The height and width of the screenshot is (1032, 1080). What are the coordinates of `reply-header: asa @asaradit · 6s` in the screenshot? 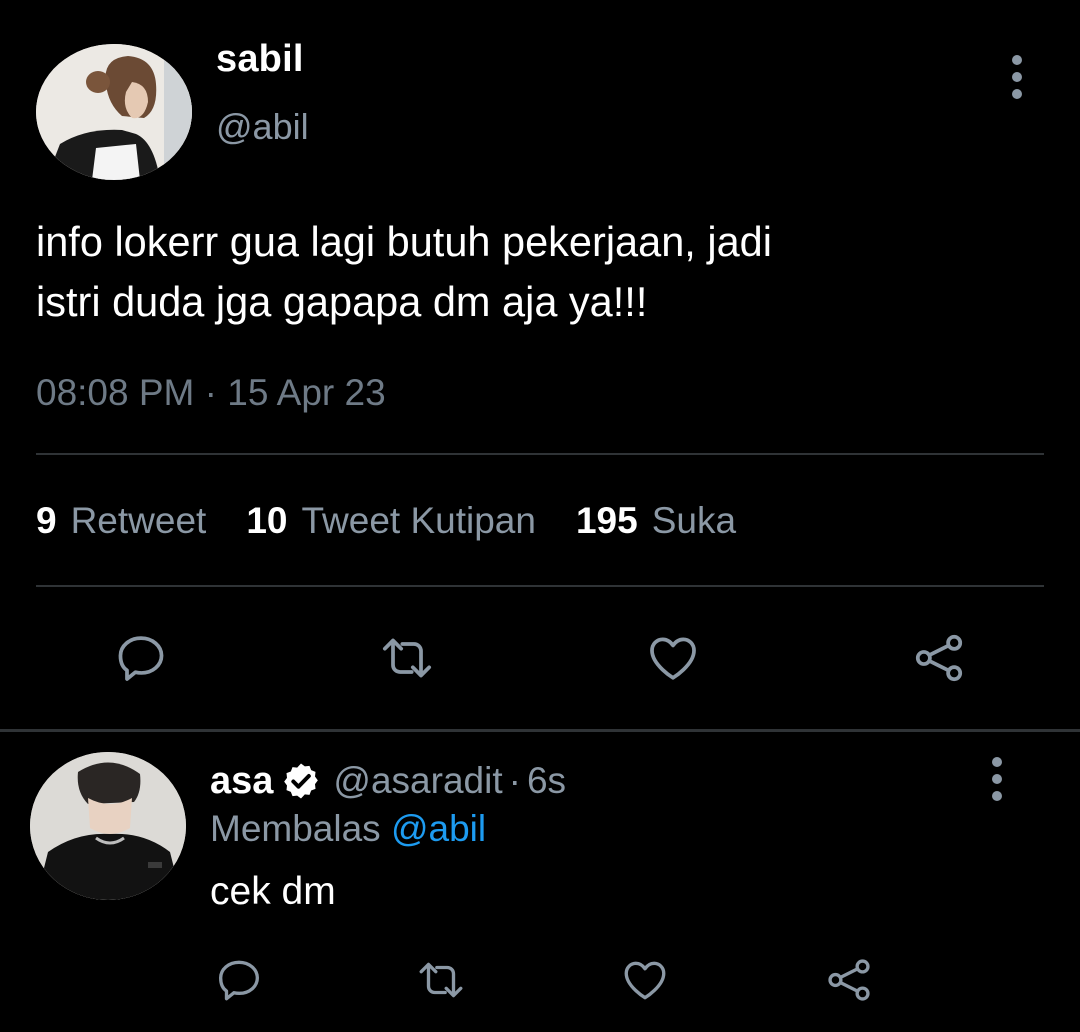 It's located at (388, 781).